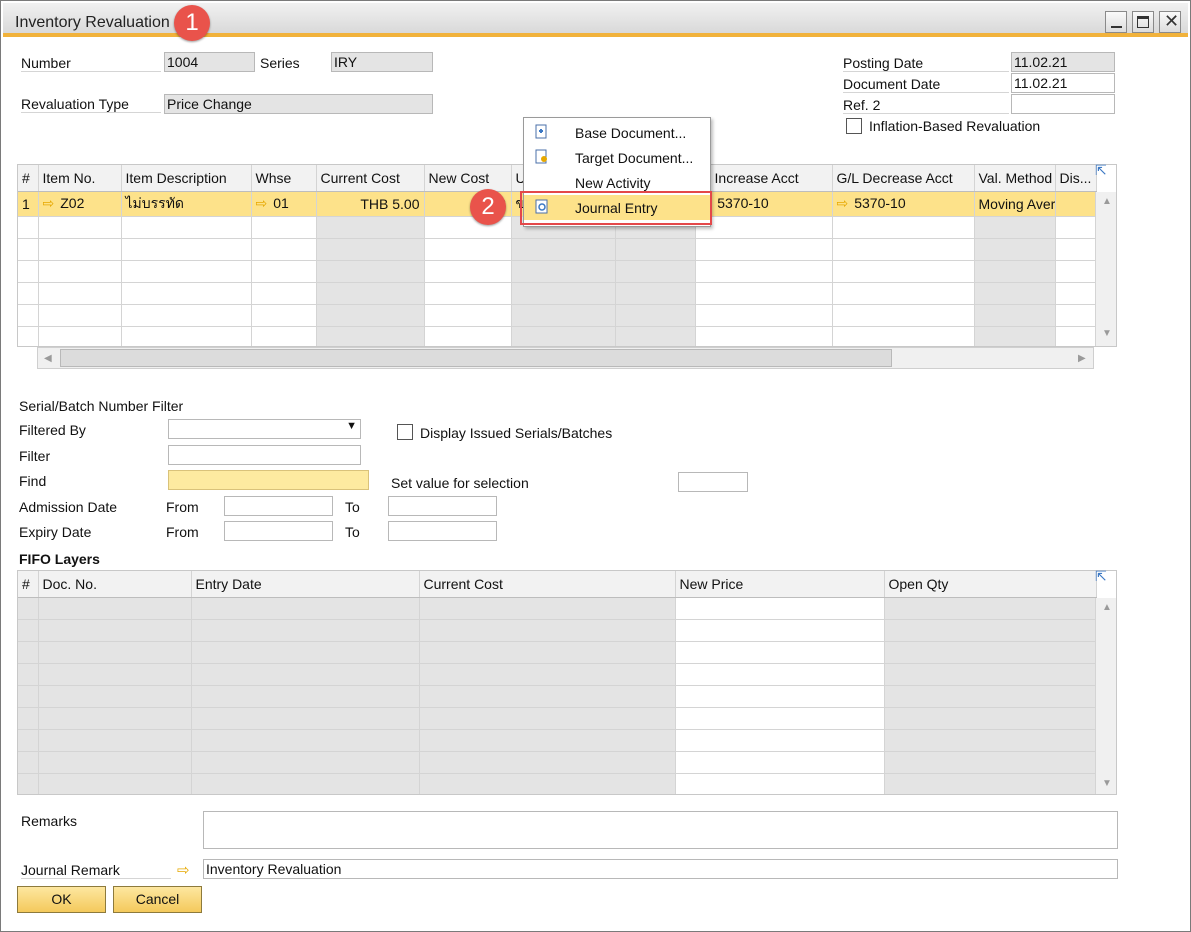 The height and width of the screenshot is (932, 1191). I want to click on col-val-method: Val. Method, so click(1015, 178).